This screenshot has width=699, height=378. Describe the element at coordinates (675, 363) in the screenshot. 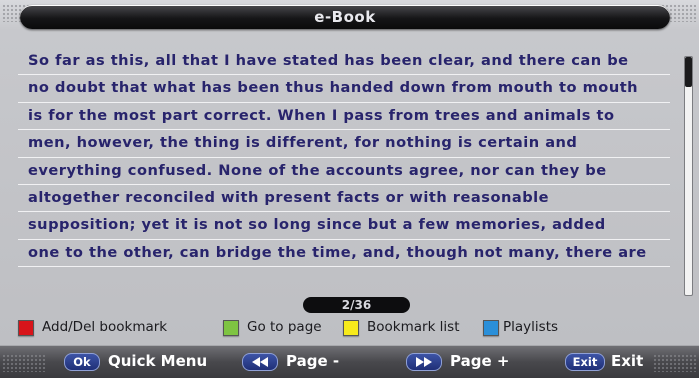

I see `bottom-corner-texture-right` at that location.